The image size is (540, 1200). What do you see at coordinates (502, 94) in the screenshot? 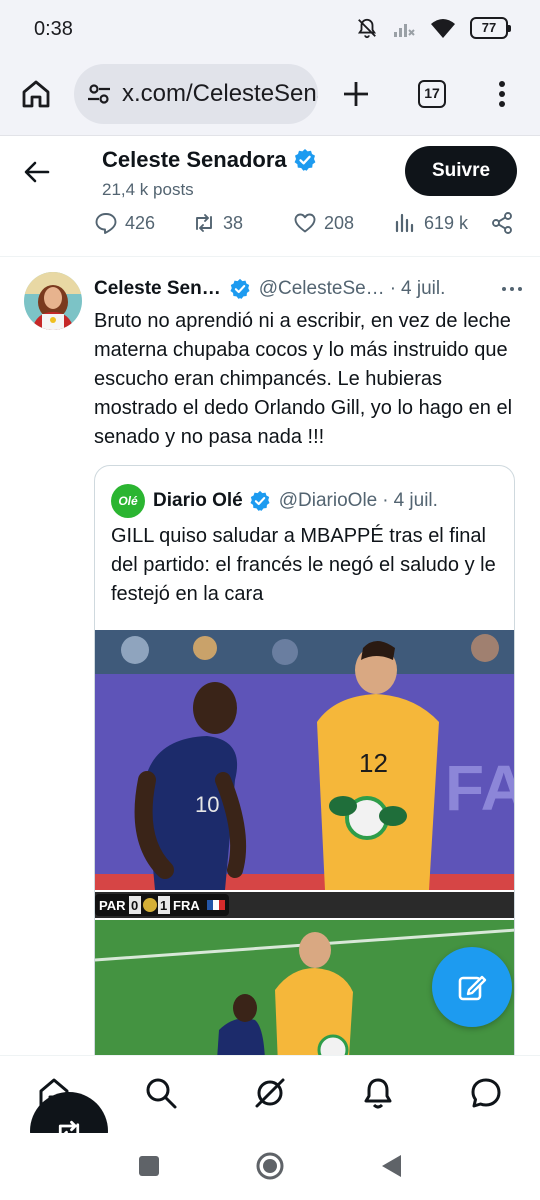
I see `more-vertical-icon` at bounding box center [502, 94].